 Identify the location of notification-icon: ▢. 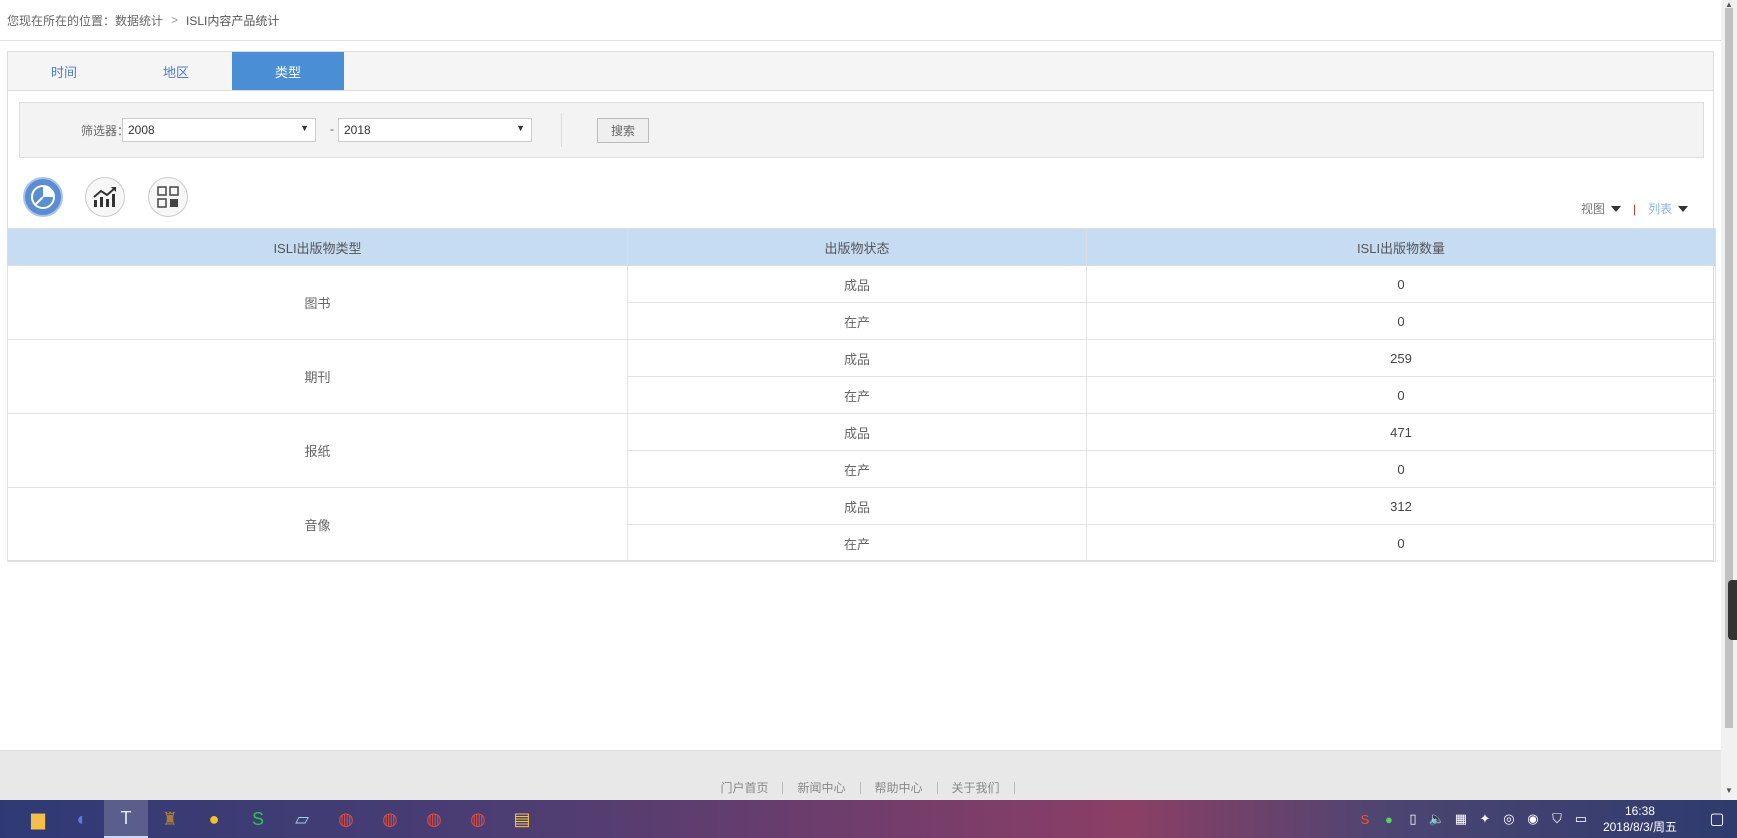
(1717, 819).